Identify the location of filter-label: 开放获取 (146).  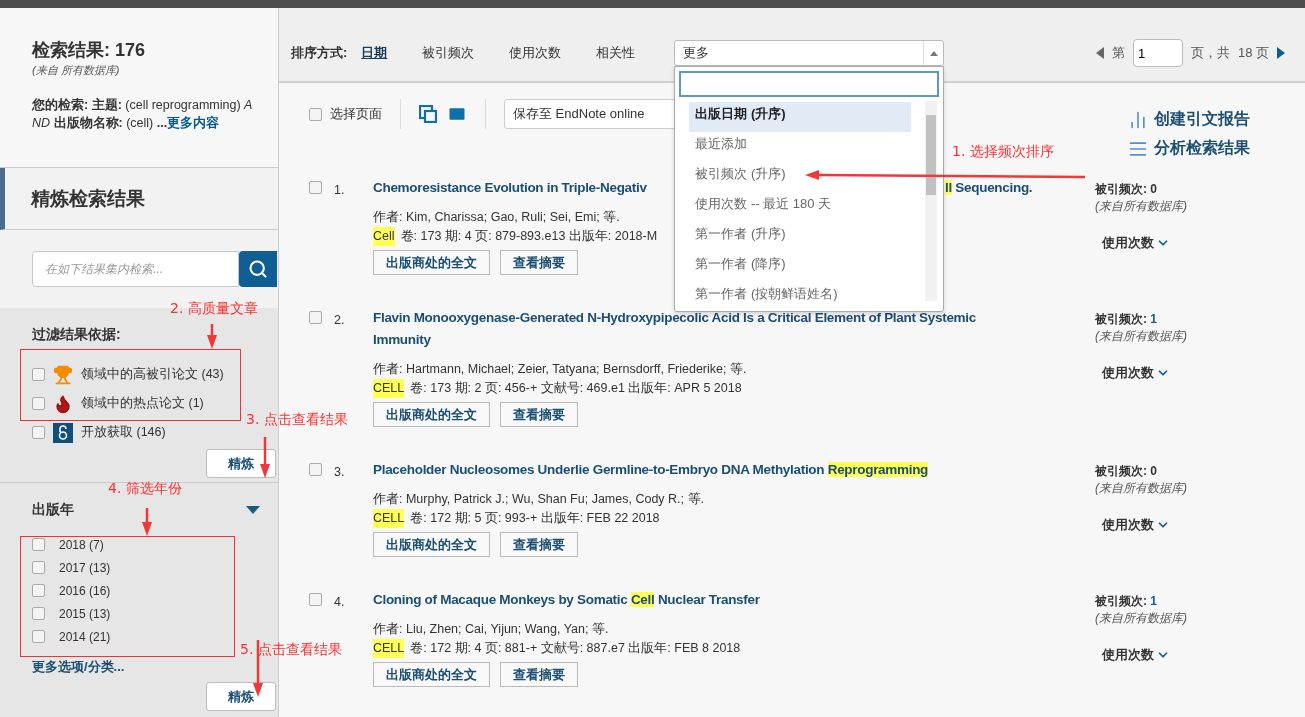
(123, 432).